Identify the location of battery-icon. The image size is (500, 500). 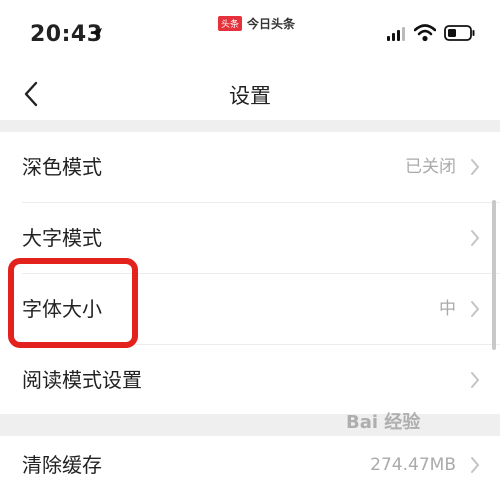
(459, 33).